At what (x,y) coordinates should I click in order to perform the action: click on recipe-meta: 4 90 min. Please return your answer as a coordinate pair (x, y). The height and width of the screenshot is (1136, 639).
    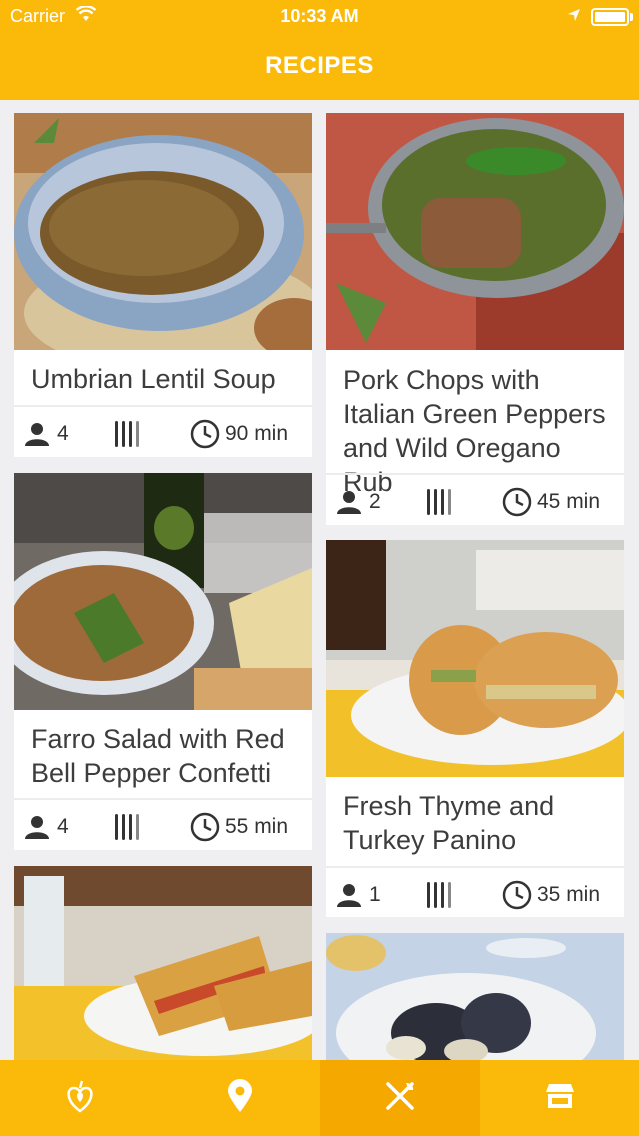
    Looking at the image, I should click on (163, 434).